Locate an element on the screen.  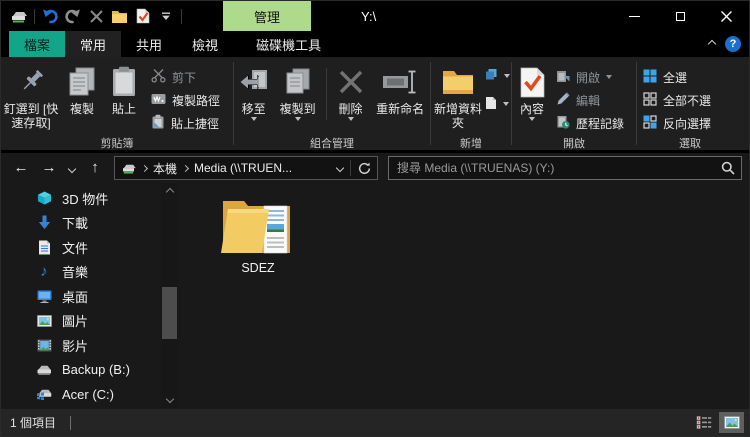
item-count: 1 個項目 is located at coordinates (33, 423).